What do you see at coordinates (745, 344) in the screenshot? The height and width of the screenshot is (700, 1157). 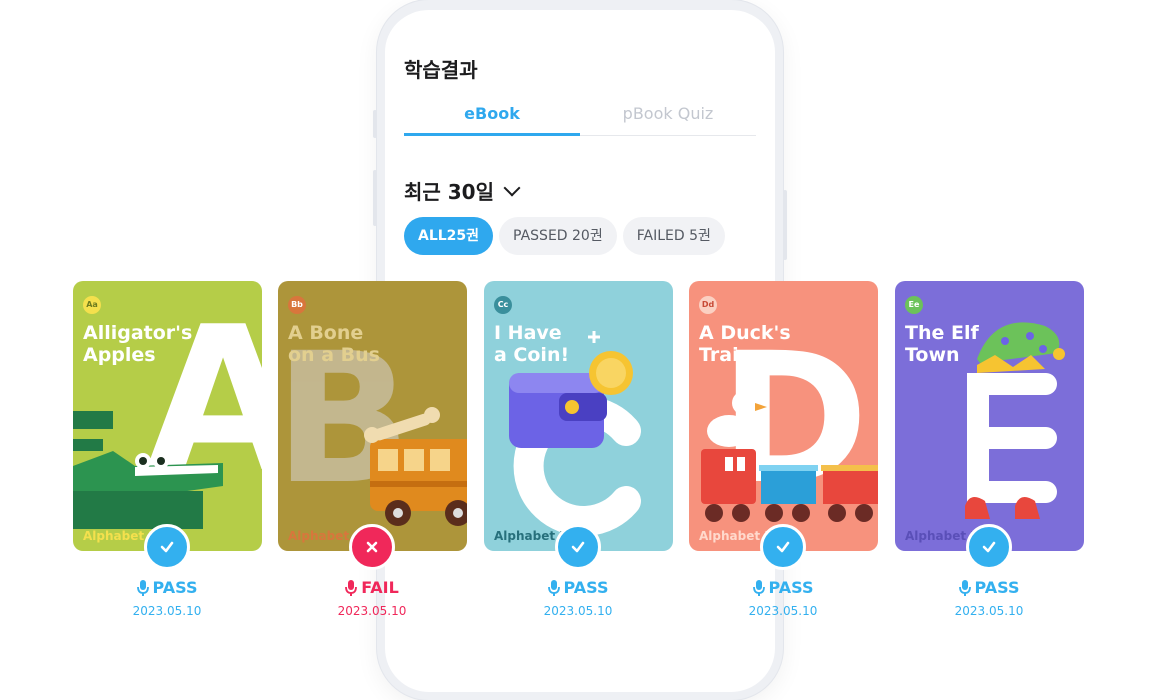 I see `book-title: A Duck's Train` at bounding box center [745, 344].